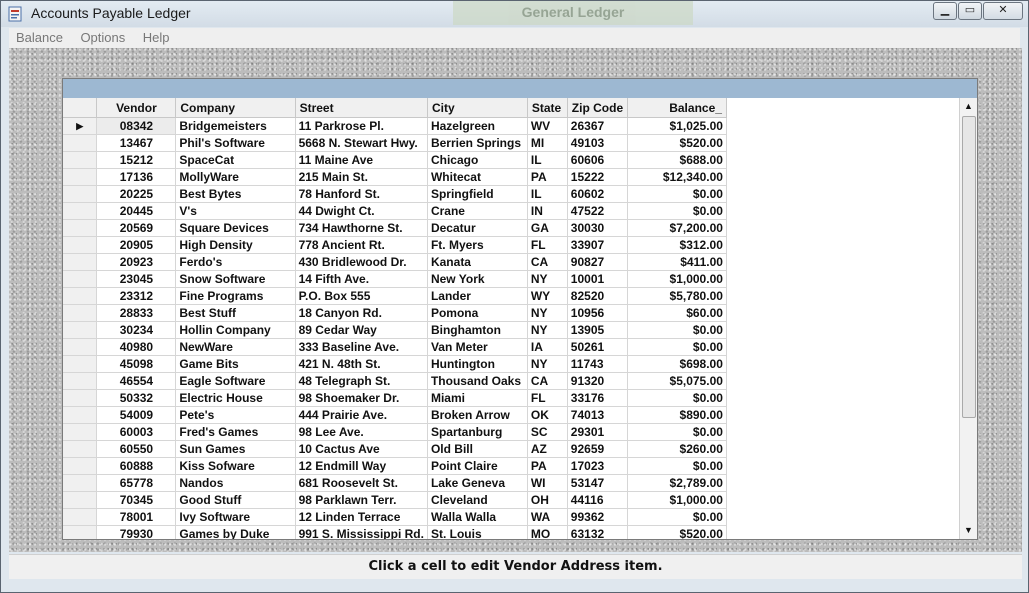 The height and width of the screenshot is (593, 1029). I want to click on cell-street: 991 S. Mississippi Rd., so click(361, 532).